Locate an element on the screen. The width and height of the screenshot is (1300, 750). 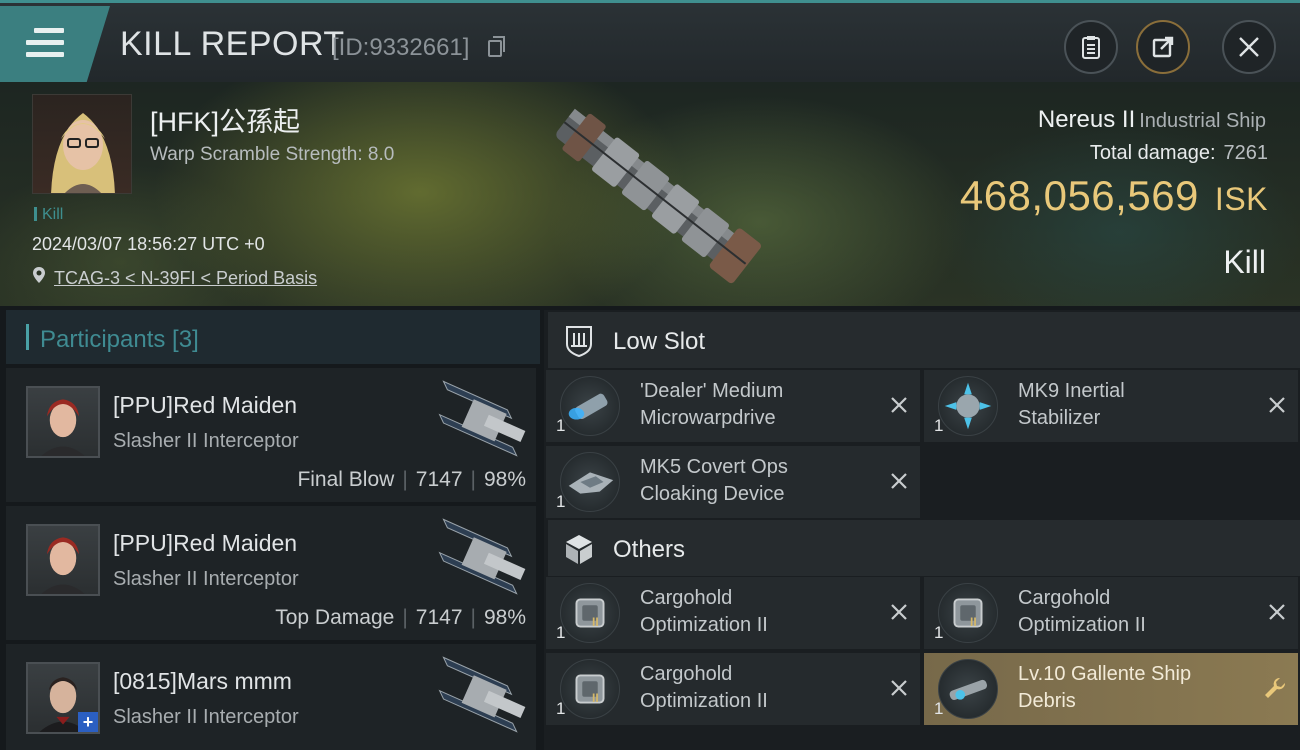
isk-amount: 468,056,569 is located at coordinates (1079, 195).